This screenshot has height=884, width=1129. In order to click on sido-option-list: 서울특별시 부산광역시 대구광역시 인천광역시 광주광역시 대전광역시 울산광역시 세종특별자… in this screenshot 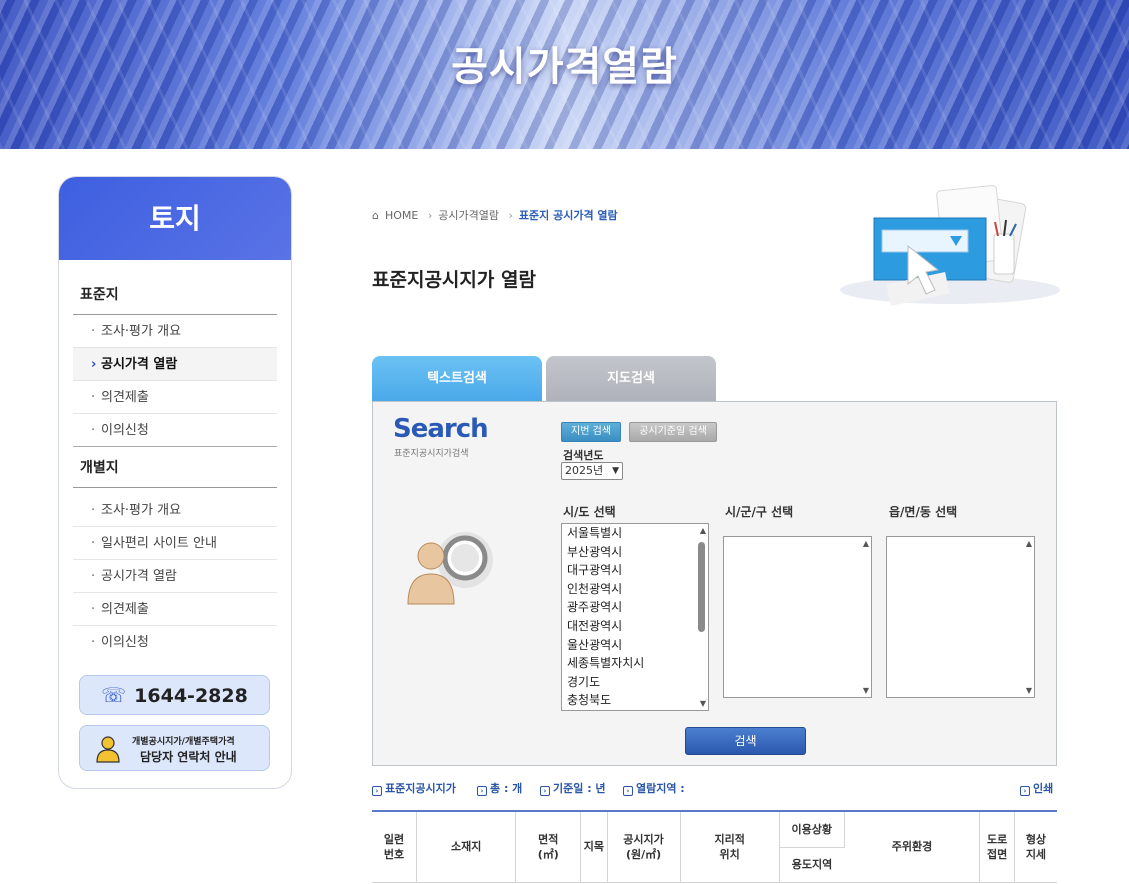, I will do `click(635, 617)`.